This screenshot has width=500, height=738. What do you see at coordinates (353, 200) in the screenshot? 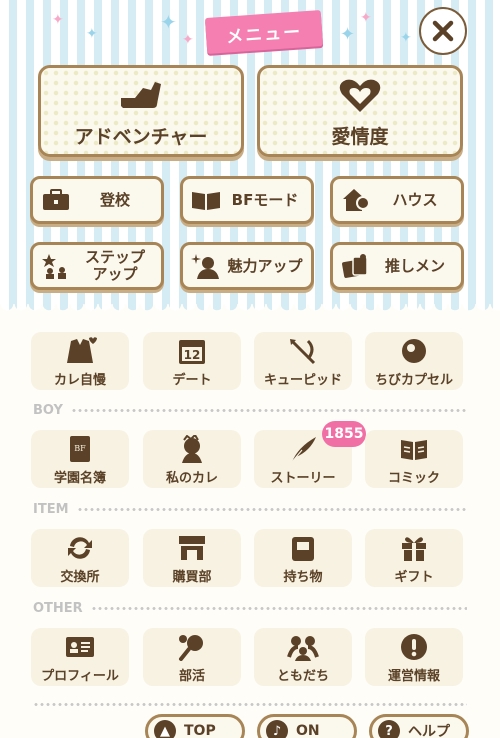
I see `house-icon` at bounding box center [353, 200].